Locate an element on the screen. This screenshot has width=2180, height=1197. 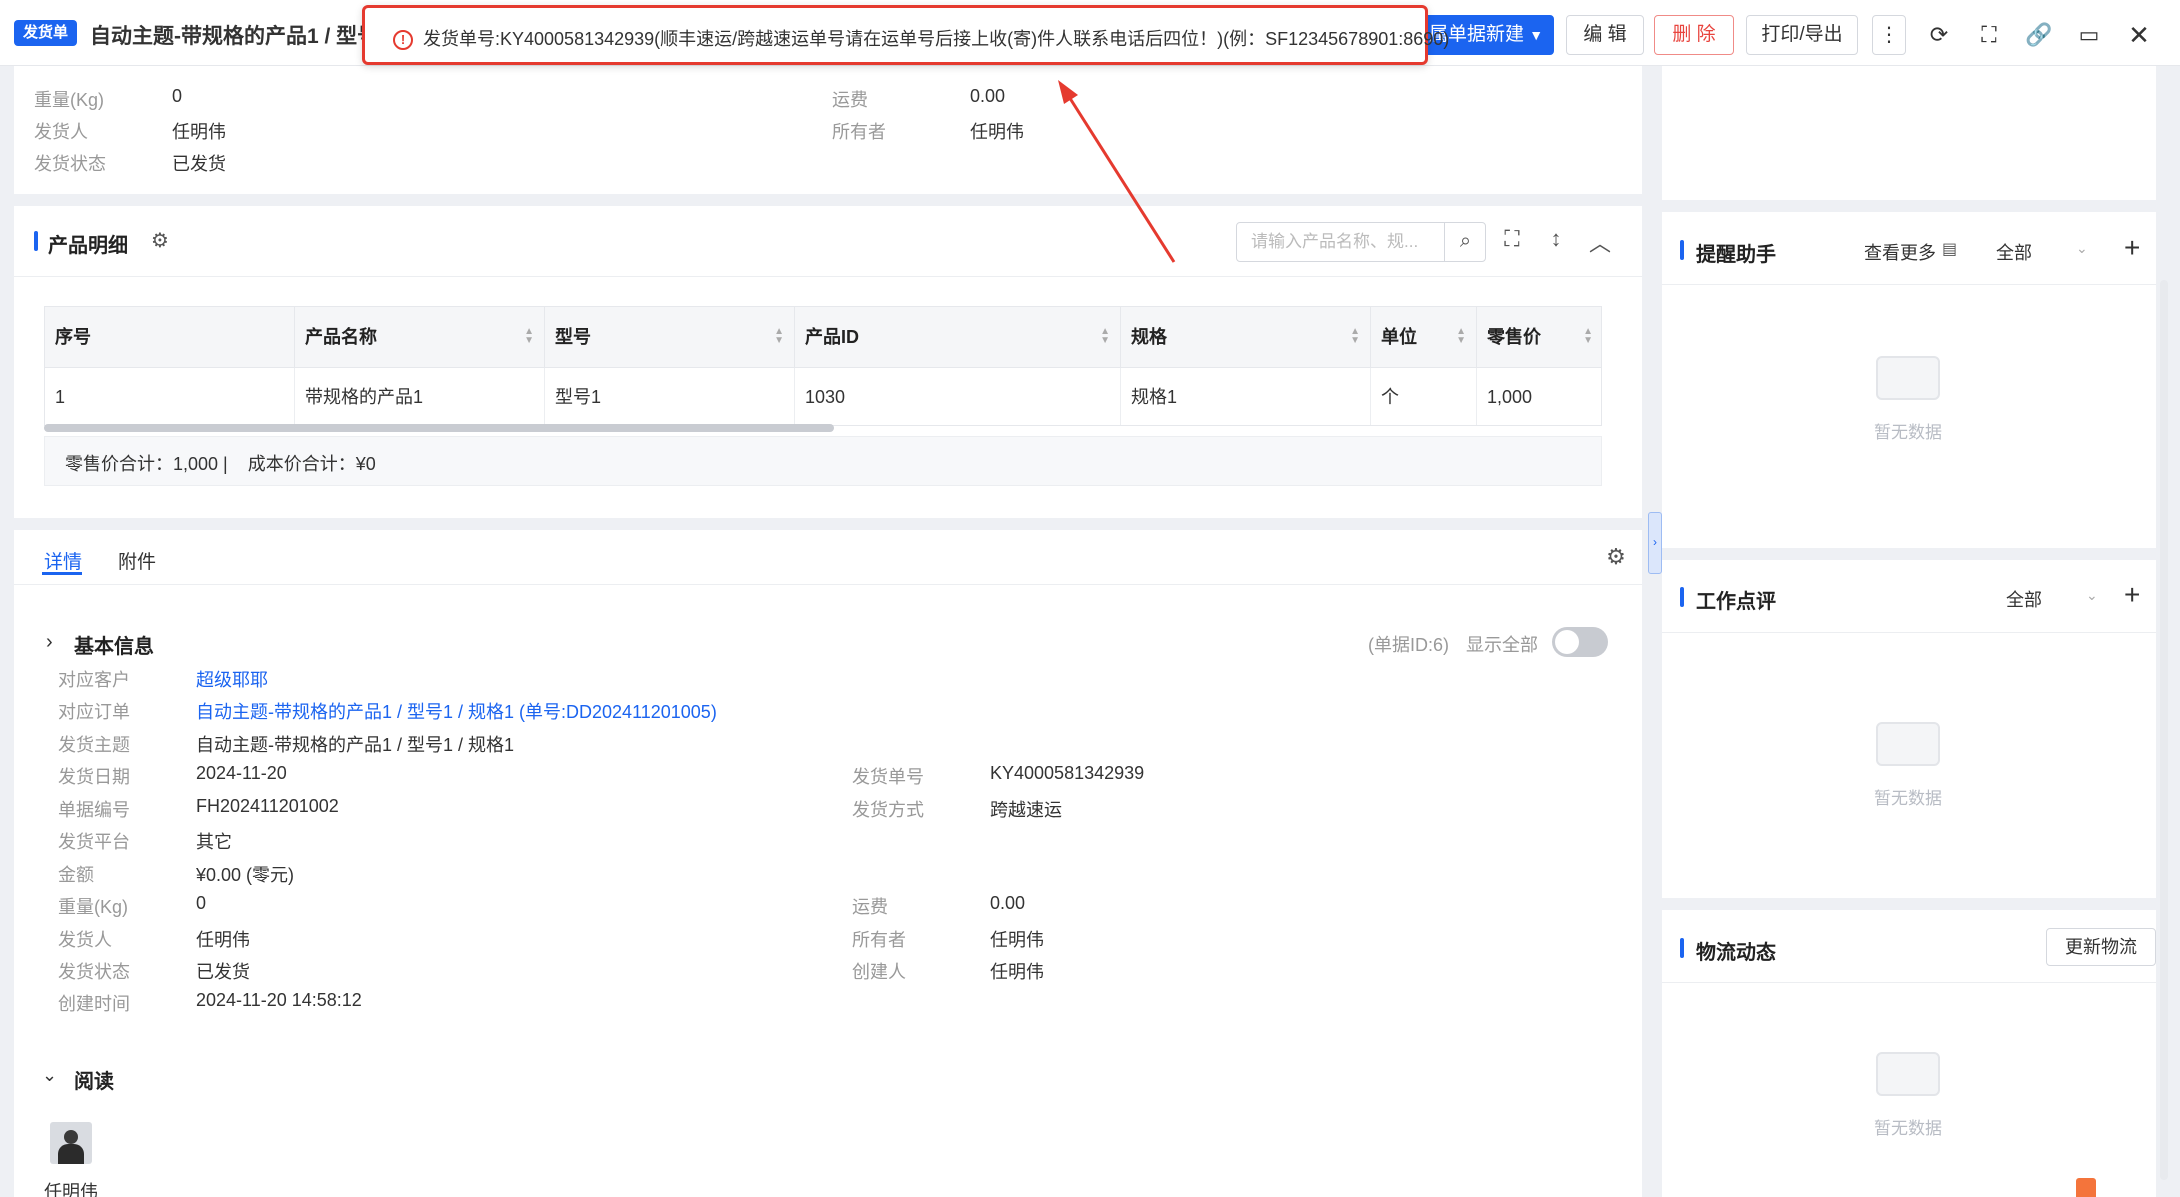
doc-no-value: FH202411201002 is located at coordinates (267, 806).